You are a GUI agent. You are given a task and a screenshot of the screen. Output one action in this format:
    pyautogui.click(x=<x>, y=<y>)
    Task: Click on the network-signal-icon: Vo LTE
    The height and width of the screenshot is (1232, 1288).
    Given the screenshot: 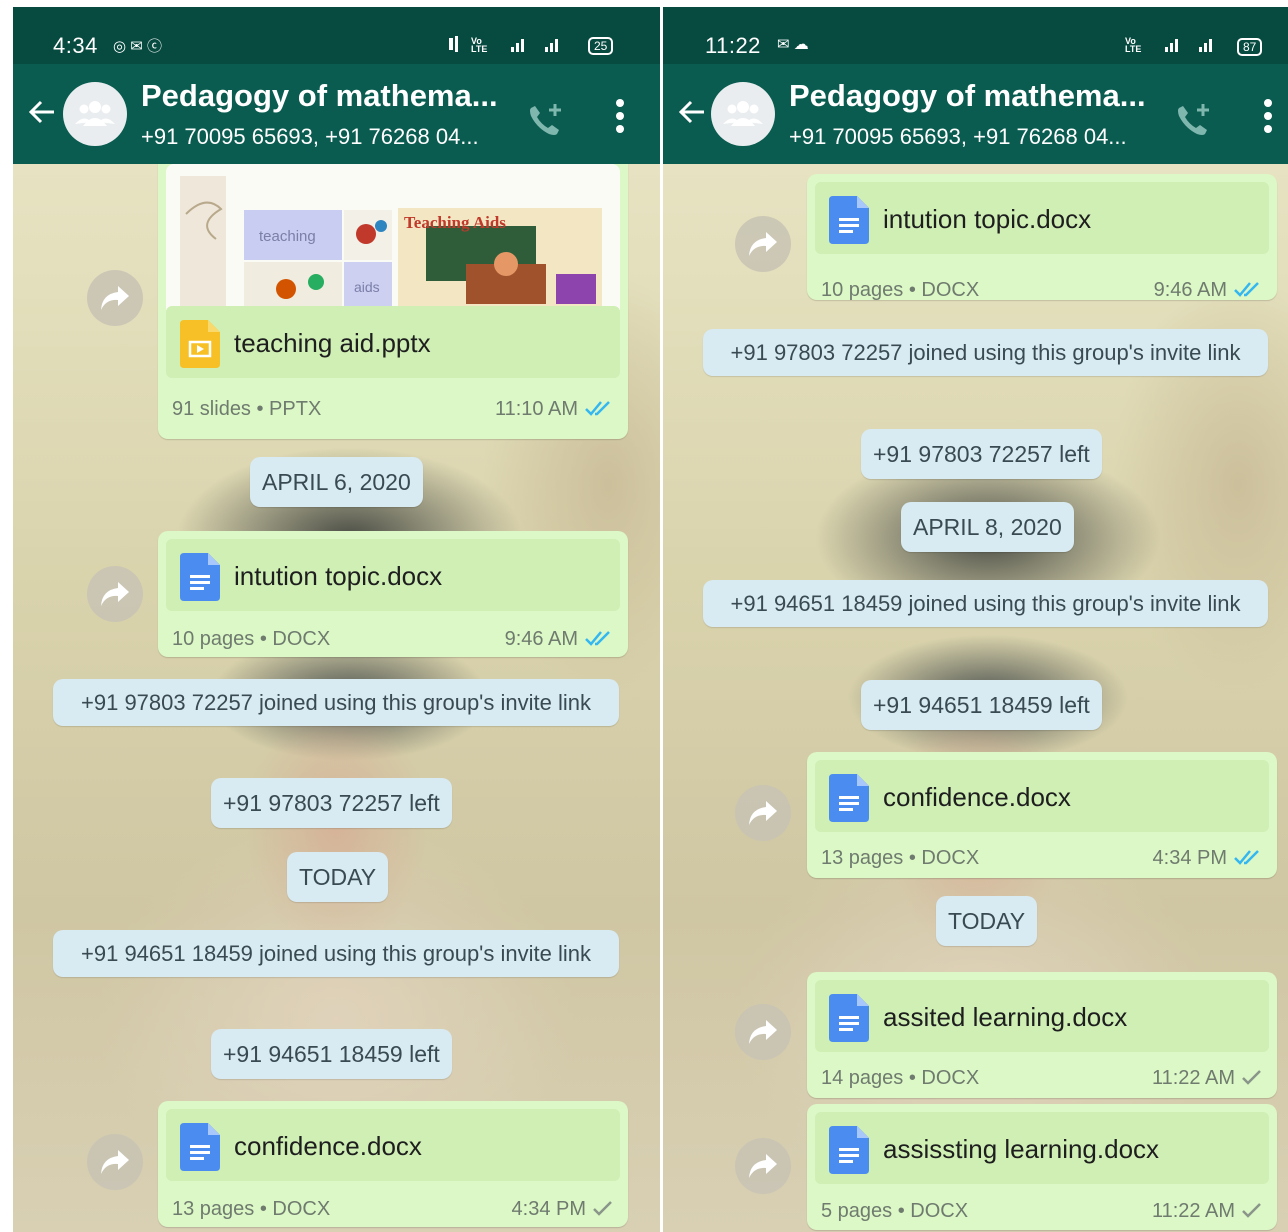 What is the action you would take?
    pyautogui.click(x=503, y=45)
    